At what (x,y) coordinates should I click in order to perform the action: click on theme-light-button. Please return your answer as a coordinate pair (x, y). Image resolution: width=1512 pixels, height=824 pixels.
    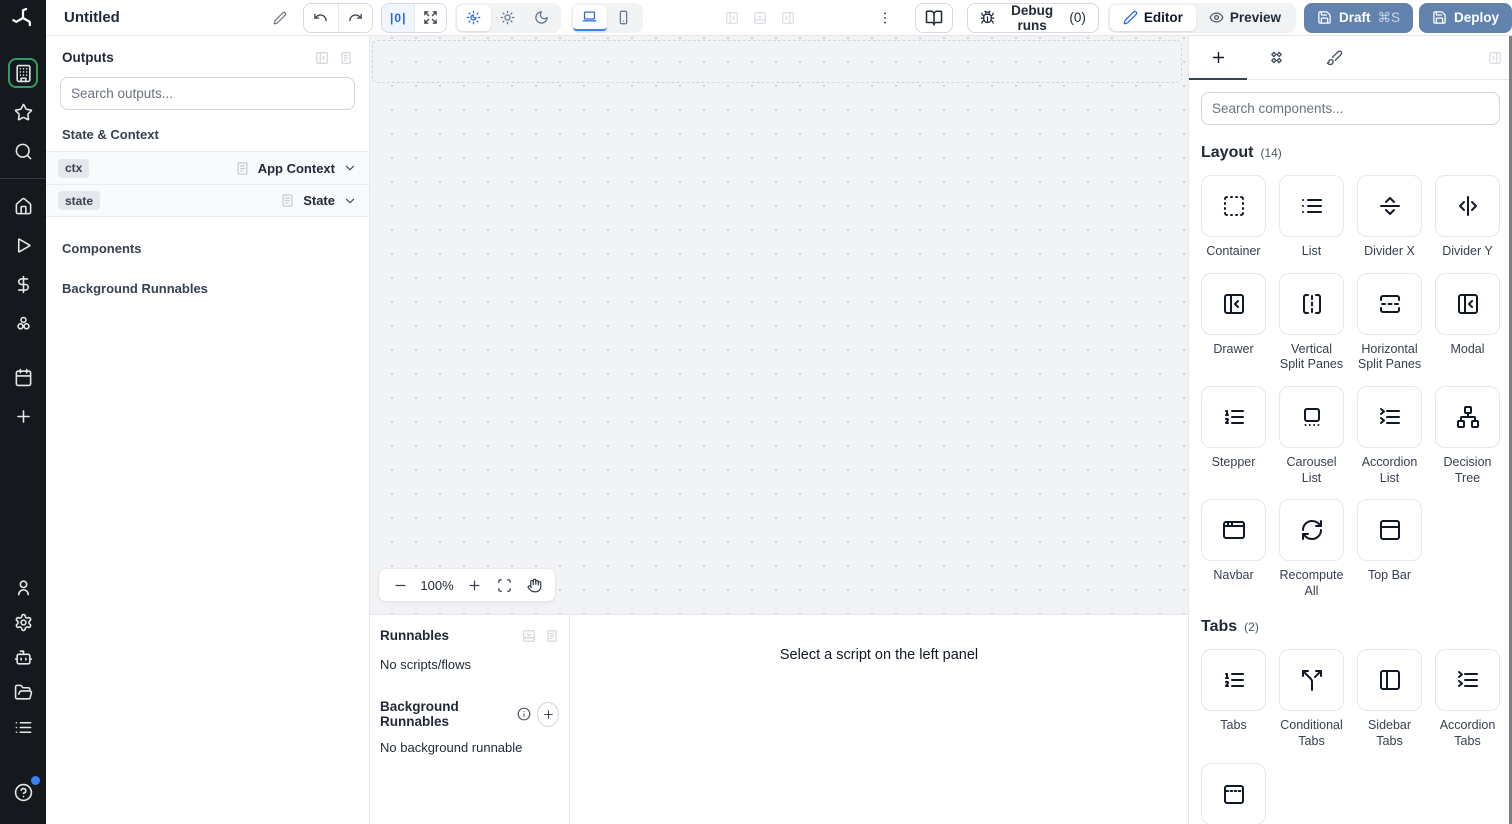
    Looking at the image, I should click on (508, 18).